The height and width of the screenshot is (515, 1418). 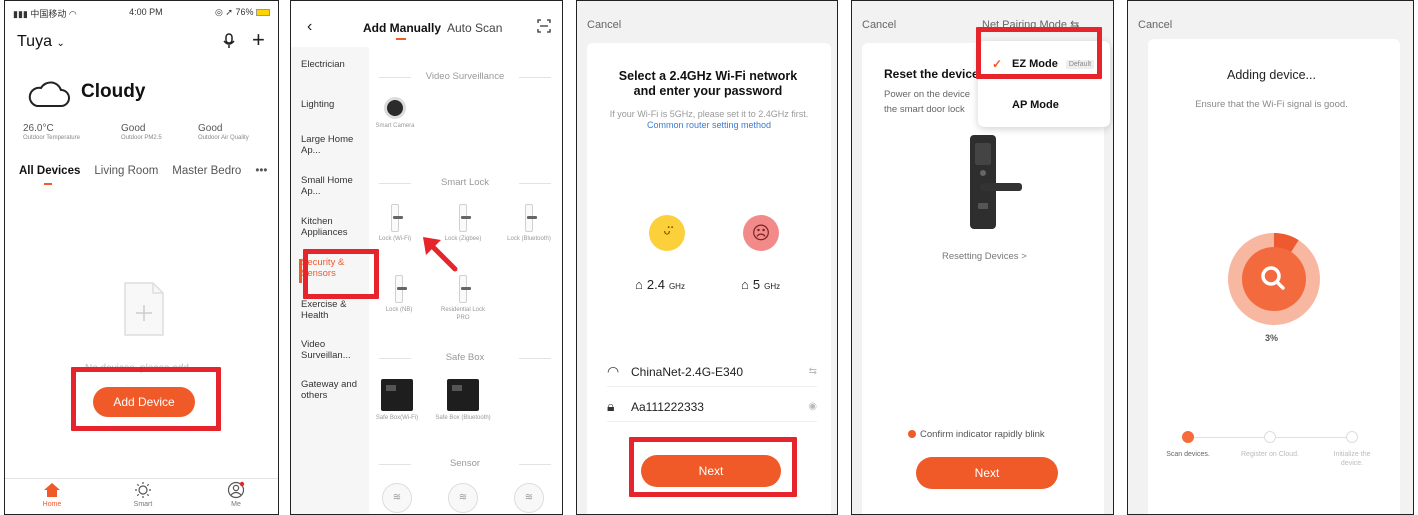 I want to click on section-title: Sensor, so click(x=465, y=463).